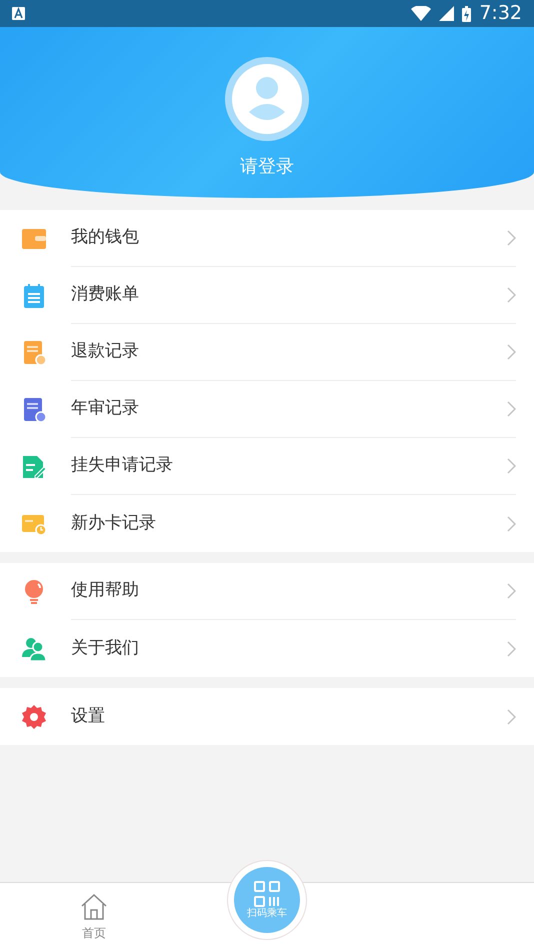  Describe the element at coordinates (34, 295) in the screenshot. I see `notepad-icon` at that location.